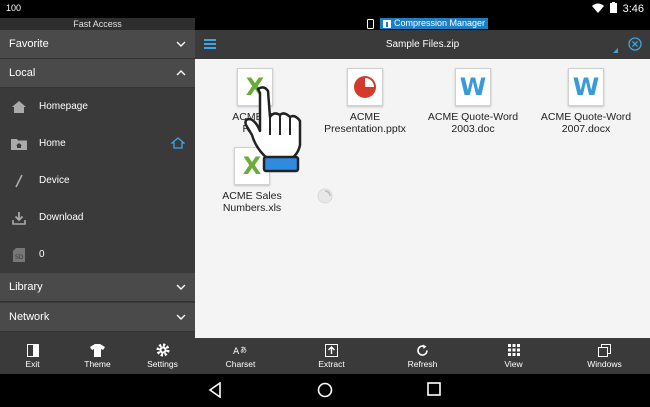 Image resolution: width=650 pixels, height=407 pixels. I want to click on system-nav-bar, so click(325, 390).